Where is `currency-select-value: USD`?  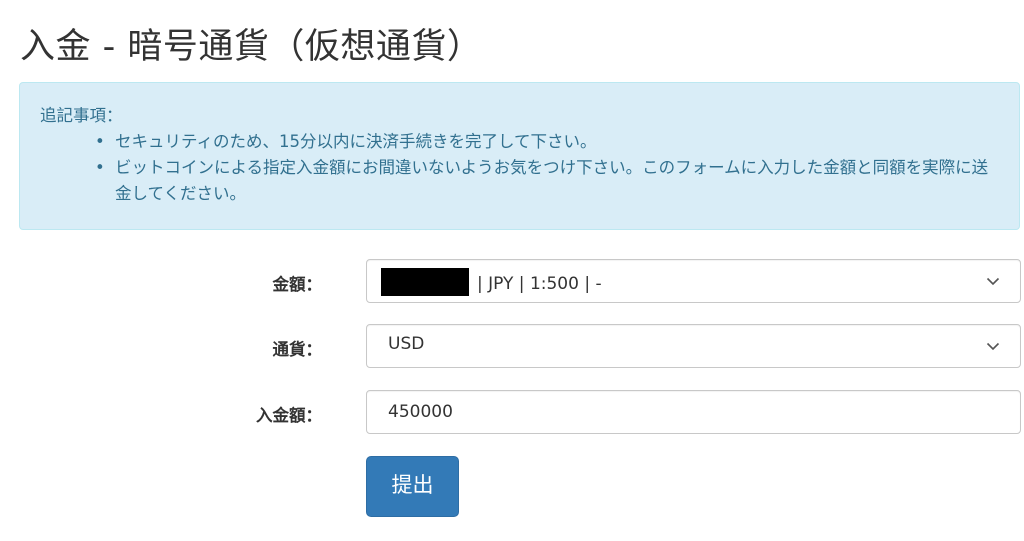
currency-select-value: USD is located at coordinates (406, 344).